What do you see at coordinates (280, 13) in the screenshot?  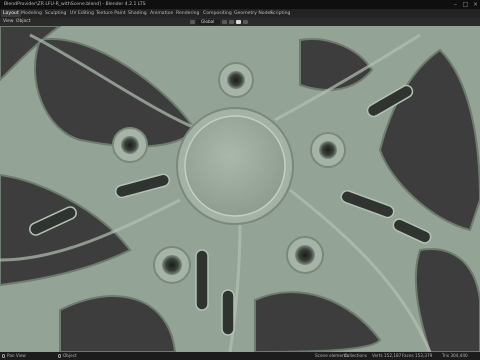 I see `tab-scripting: Scripting` at bounding box center [280, 13].